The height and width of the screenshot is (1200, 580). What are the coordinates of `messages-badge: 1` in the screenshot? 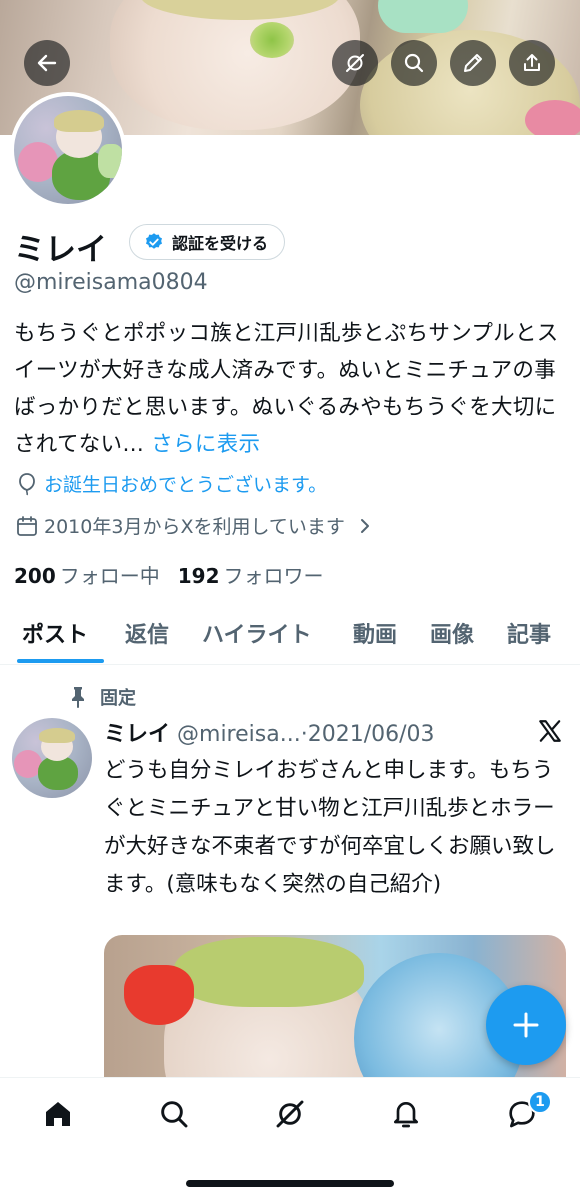 It's located at (540, 1102).